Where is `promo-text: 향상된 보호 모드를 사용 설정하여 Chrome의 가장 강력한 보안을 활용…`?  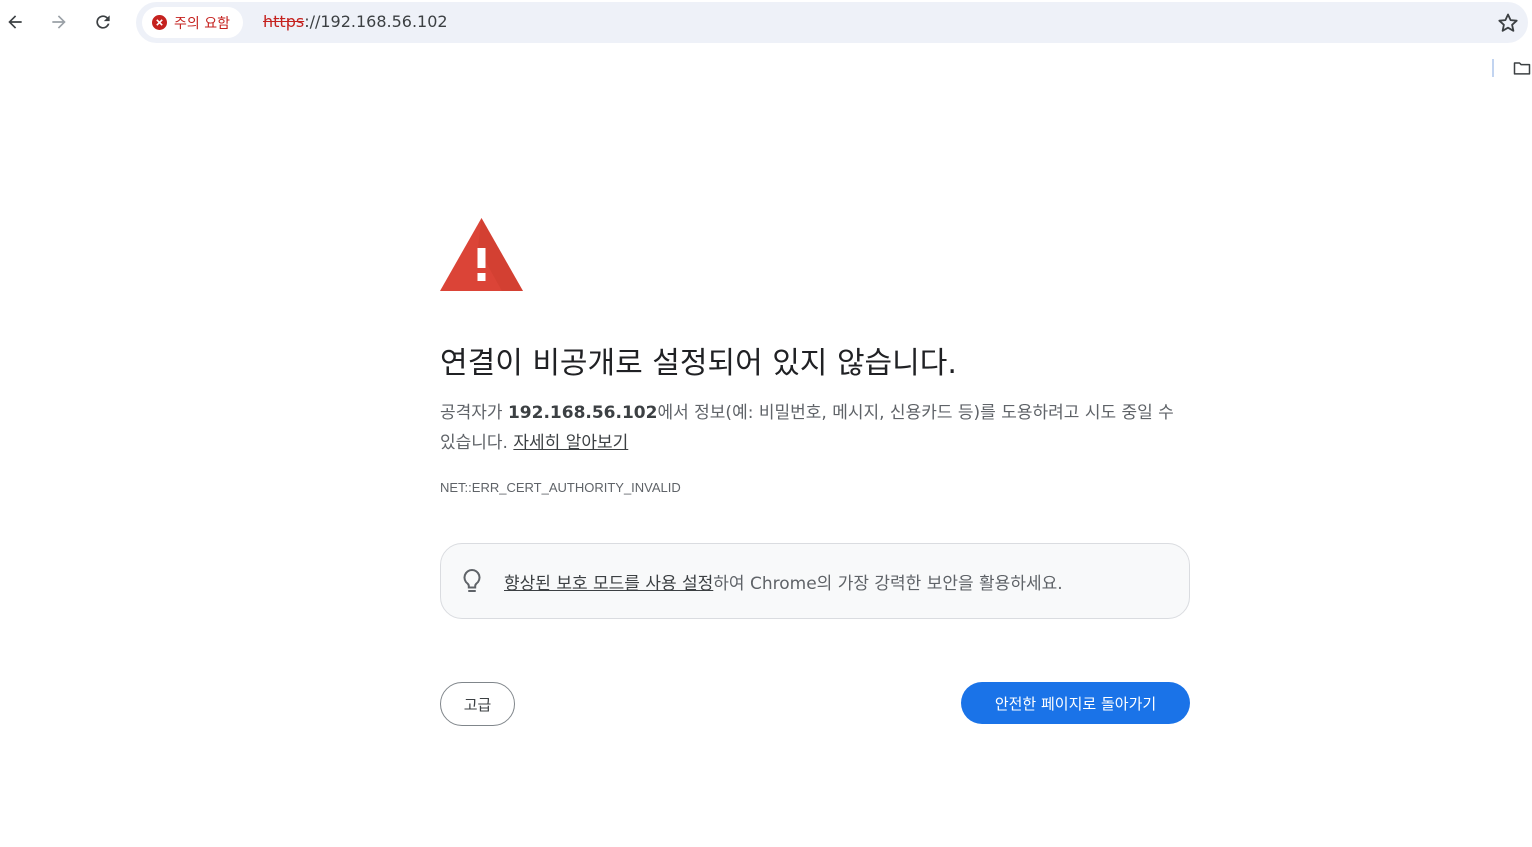
promo-text: 향상된 보호 모드를 사용 설정하여 Chrome의 가장 강력한 보안을 활용… is located at coordinates (783, 581).